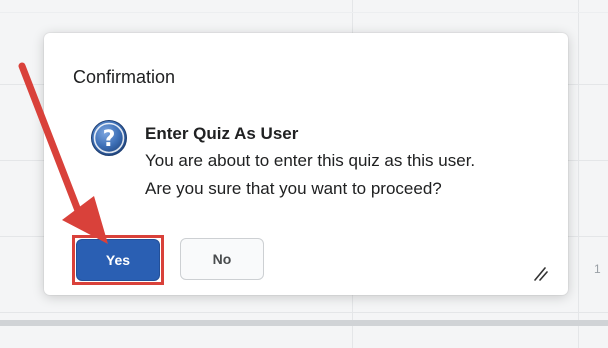 This screenshot has width=608, height=348. I want to click on question-icon: ?, so click(109, 138).